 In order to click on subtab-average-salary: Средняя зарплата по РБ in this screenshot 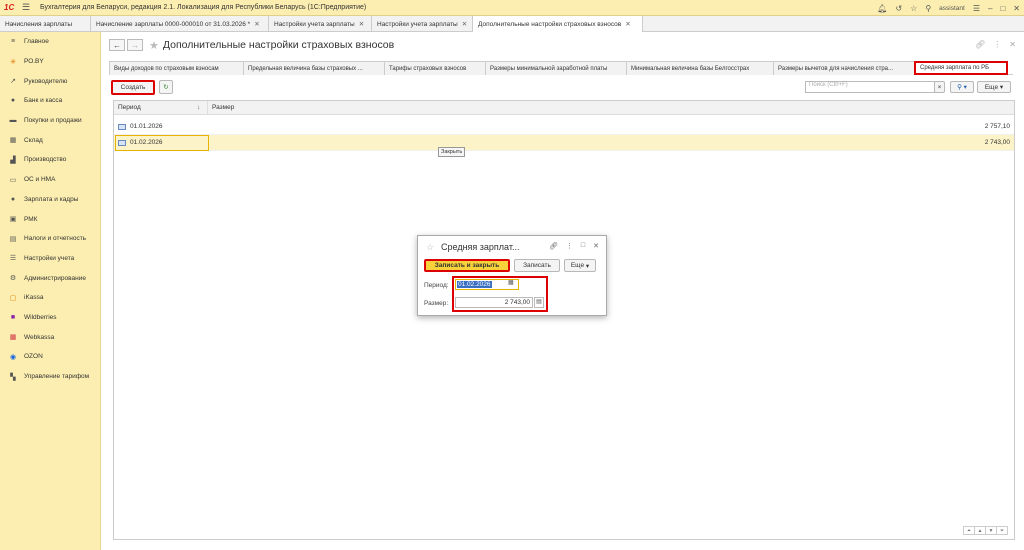, I will do `click(961, 68)`.